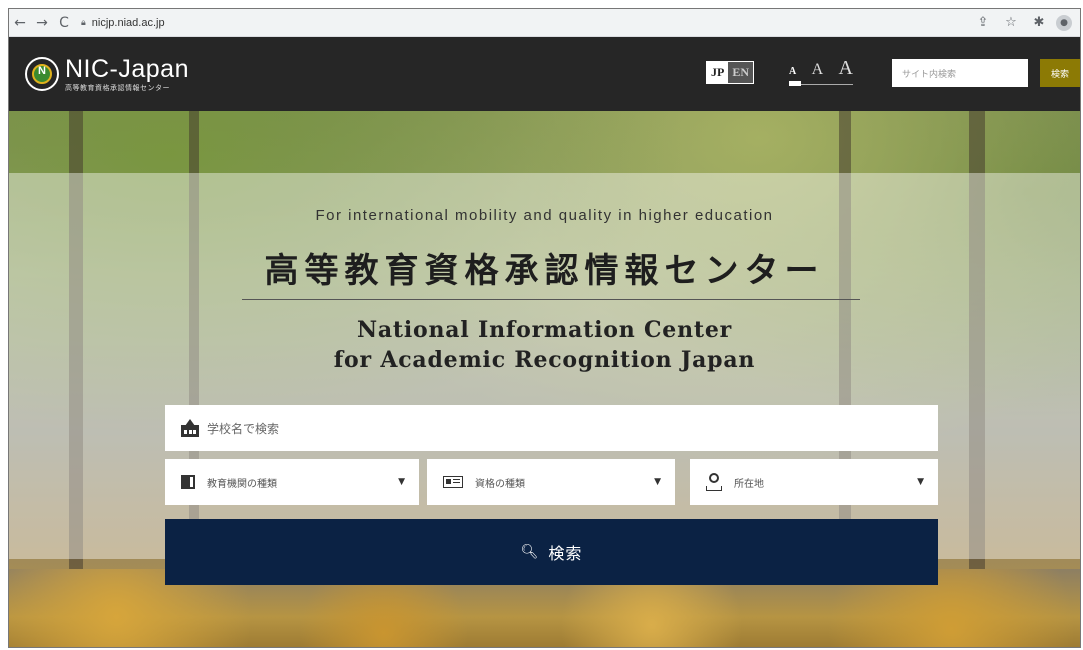 The image size is (1083, 650). What do you see at coordinates (64, 23) in the screenshot?
I see `reload-icon: C` at bounding box center [64, 23].